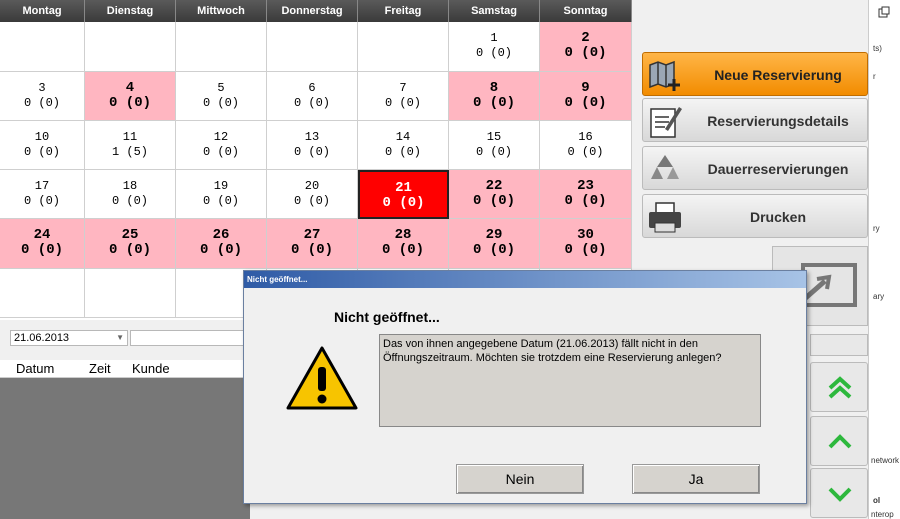  What do you see at coordinates (221, 11) in the screenshot?
I see `weekday-header: Mittwoch` at bounding box center [221, 11].